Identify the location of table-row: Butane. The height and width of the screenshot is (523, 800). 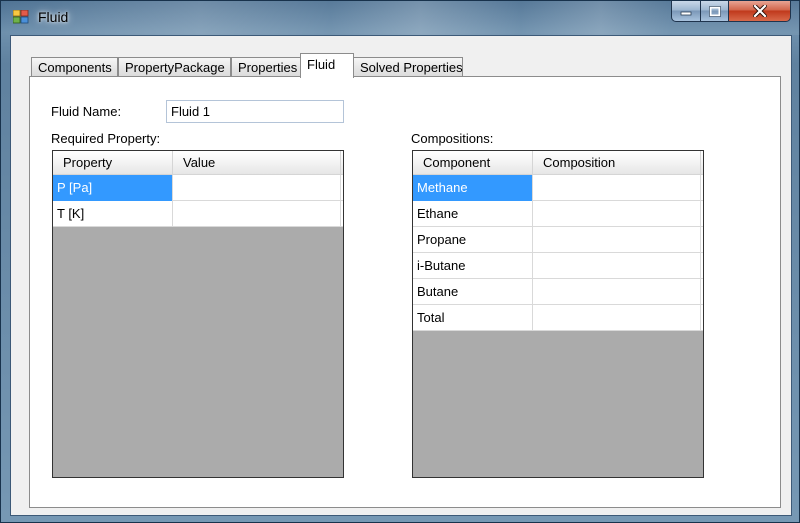
(558, 292).